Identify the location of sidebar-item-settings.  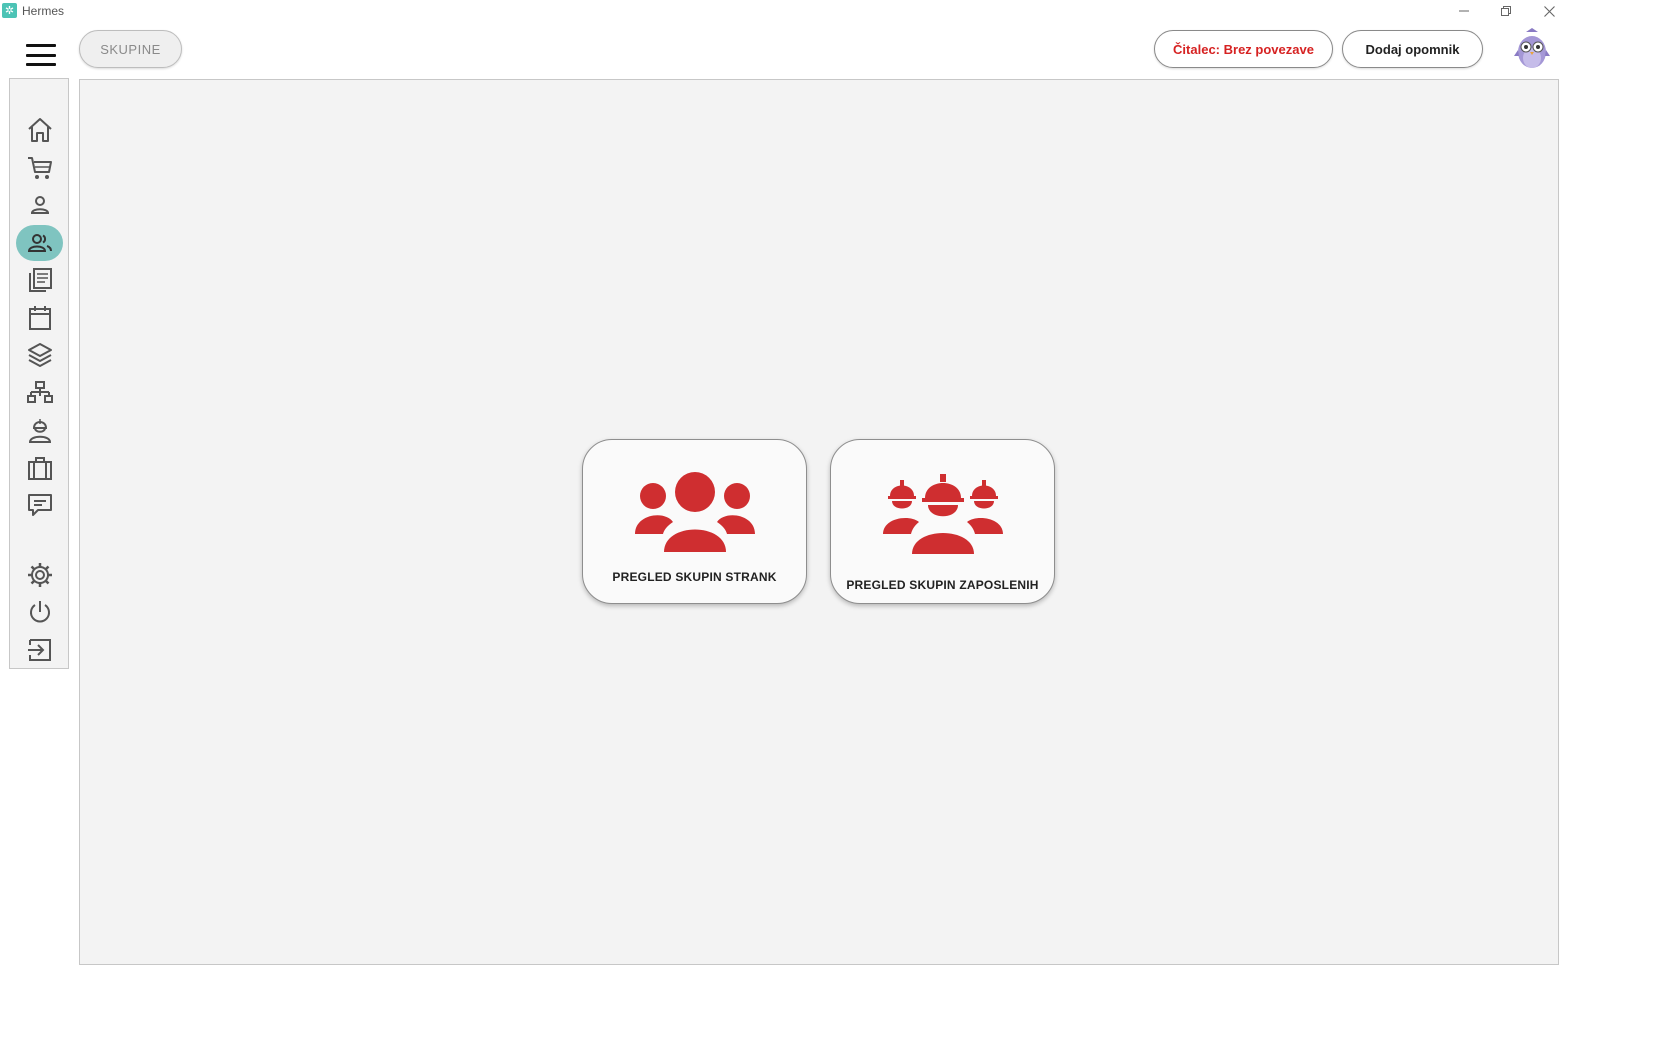
(39, 575).